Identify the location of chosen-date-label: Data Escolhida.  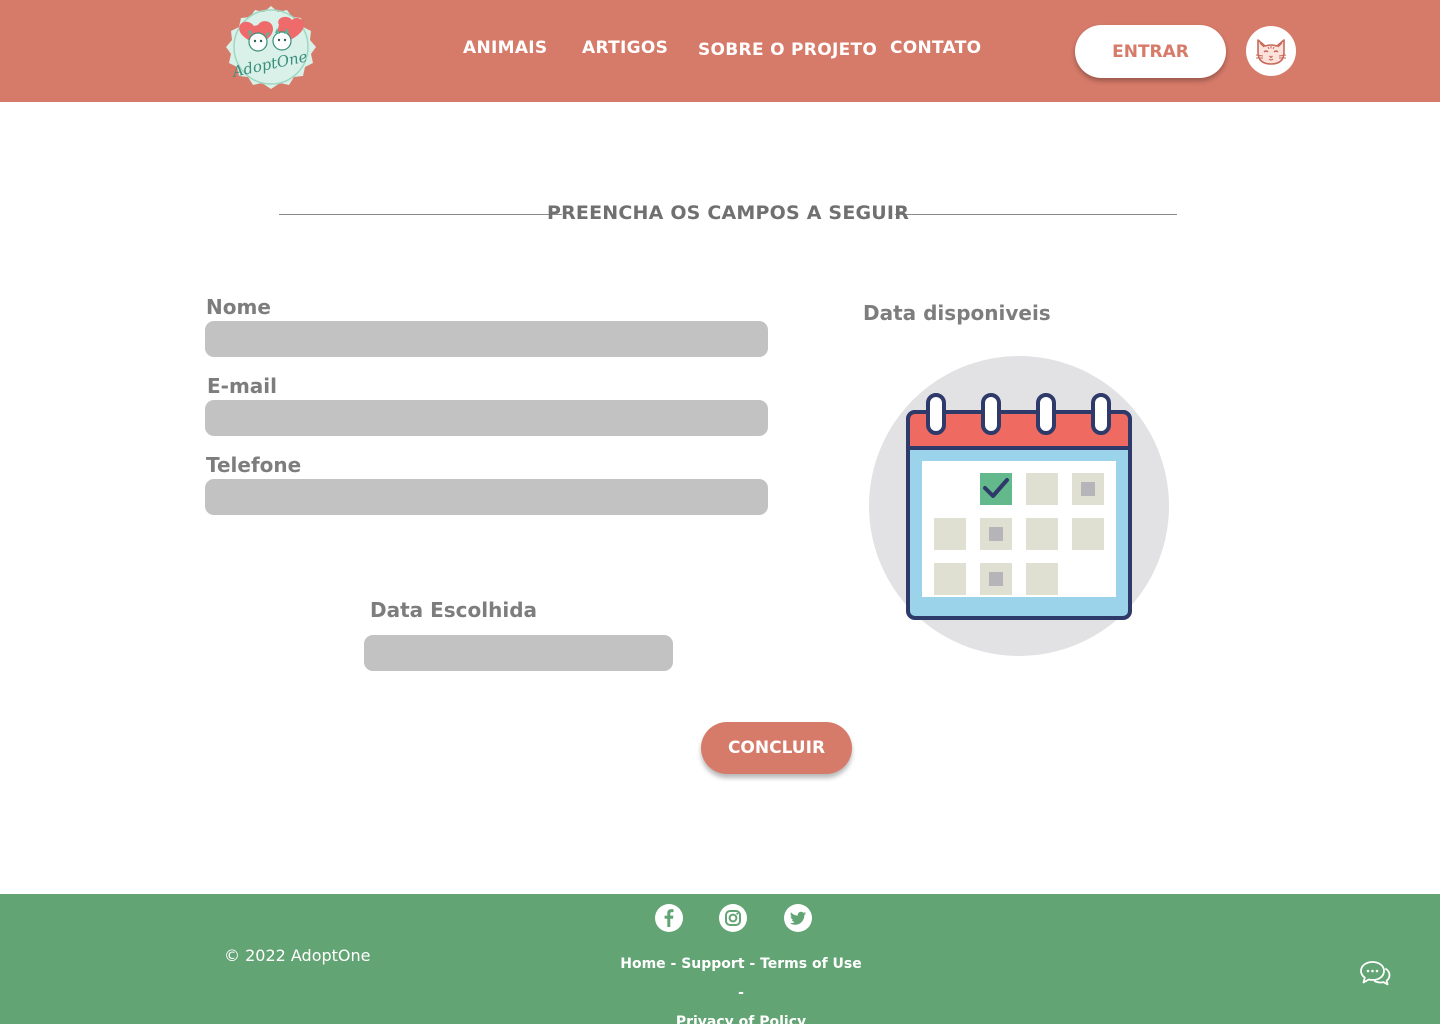
(454, 610).